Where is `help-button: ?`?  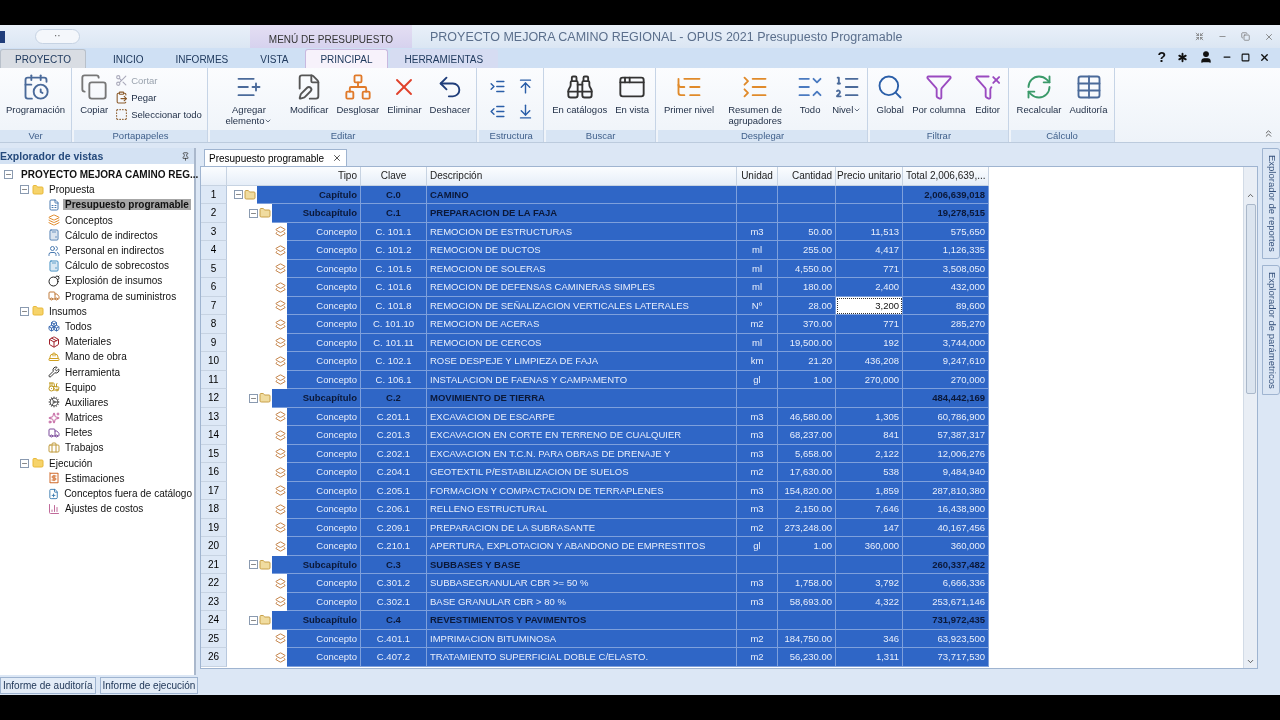 help-button: ? is located at coordinates (1161, 57).